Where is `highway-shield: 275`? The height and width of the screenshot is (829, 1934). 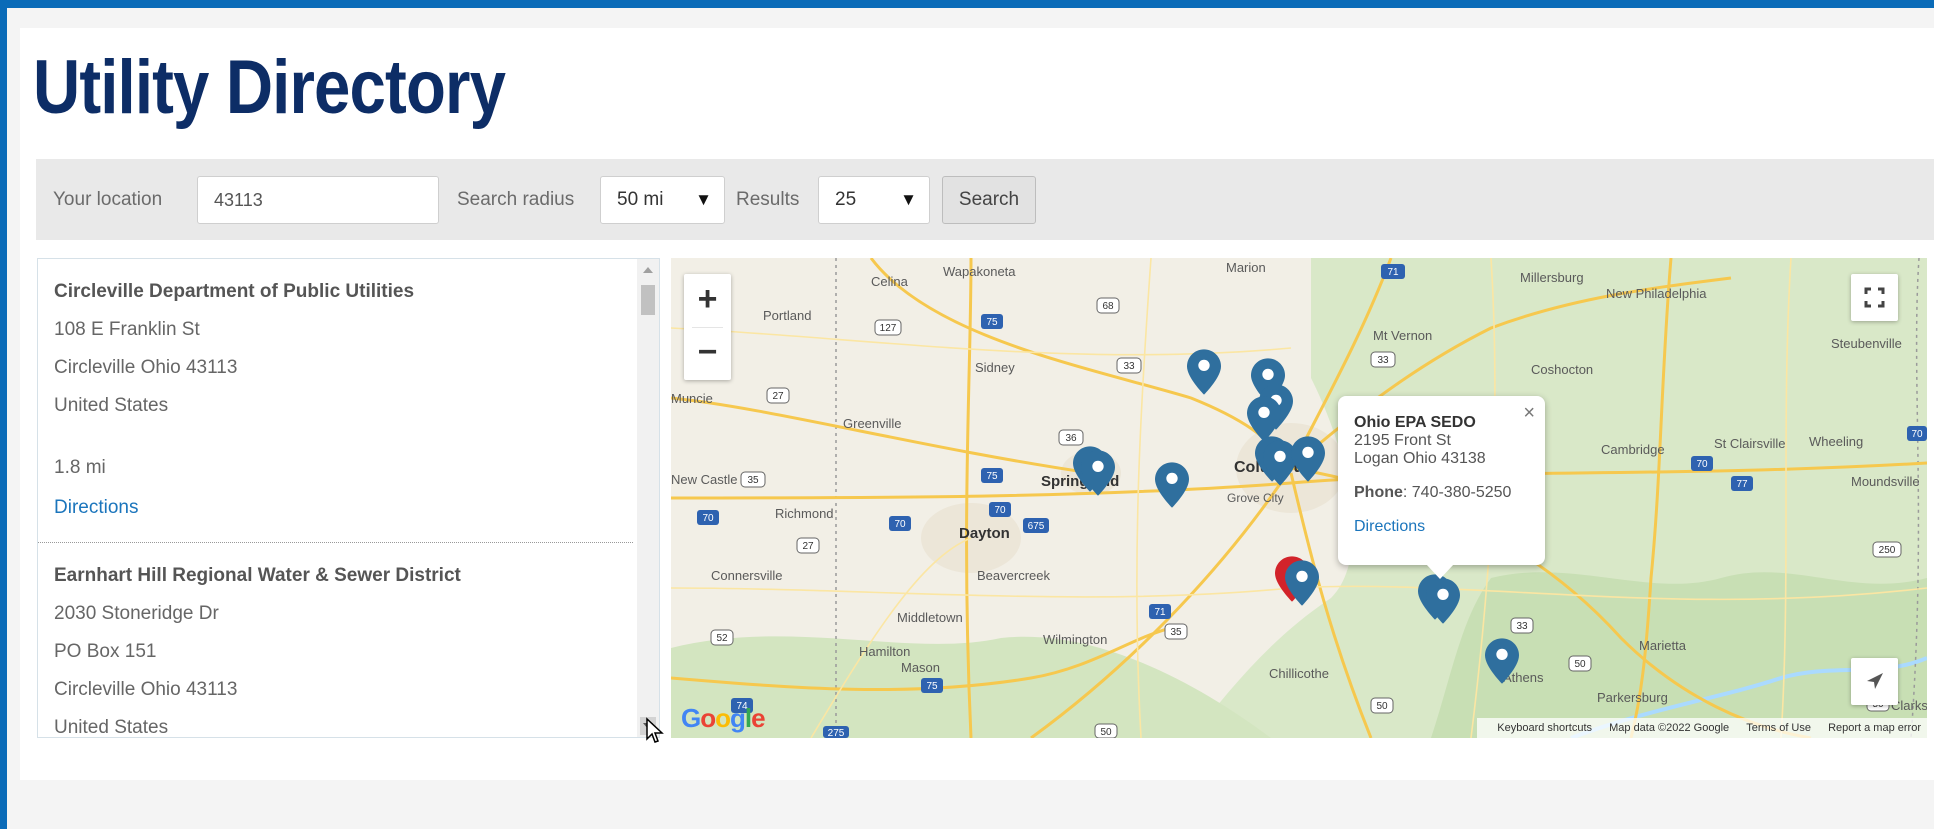
highway-shield: 275 is located at coordinates (836, 732).